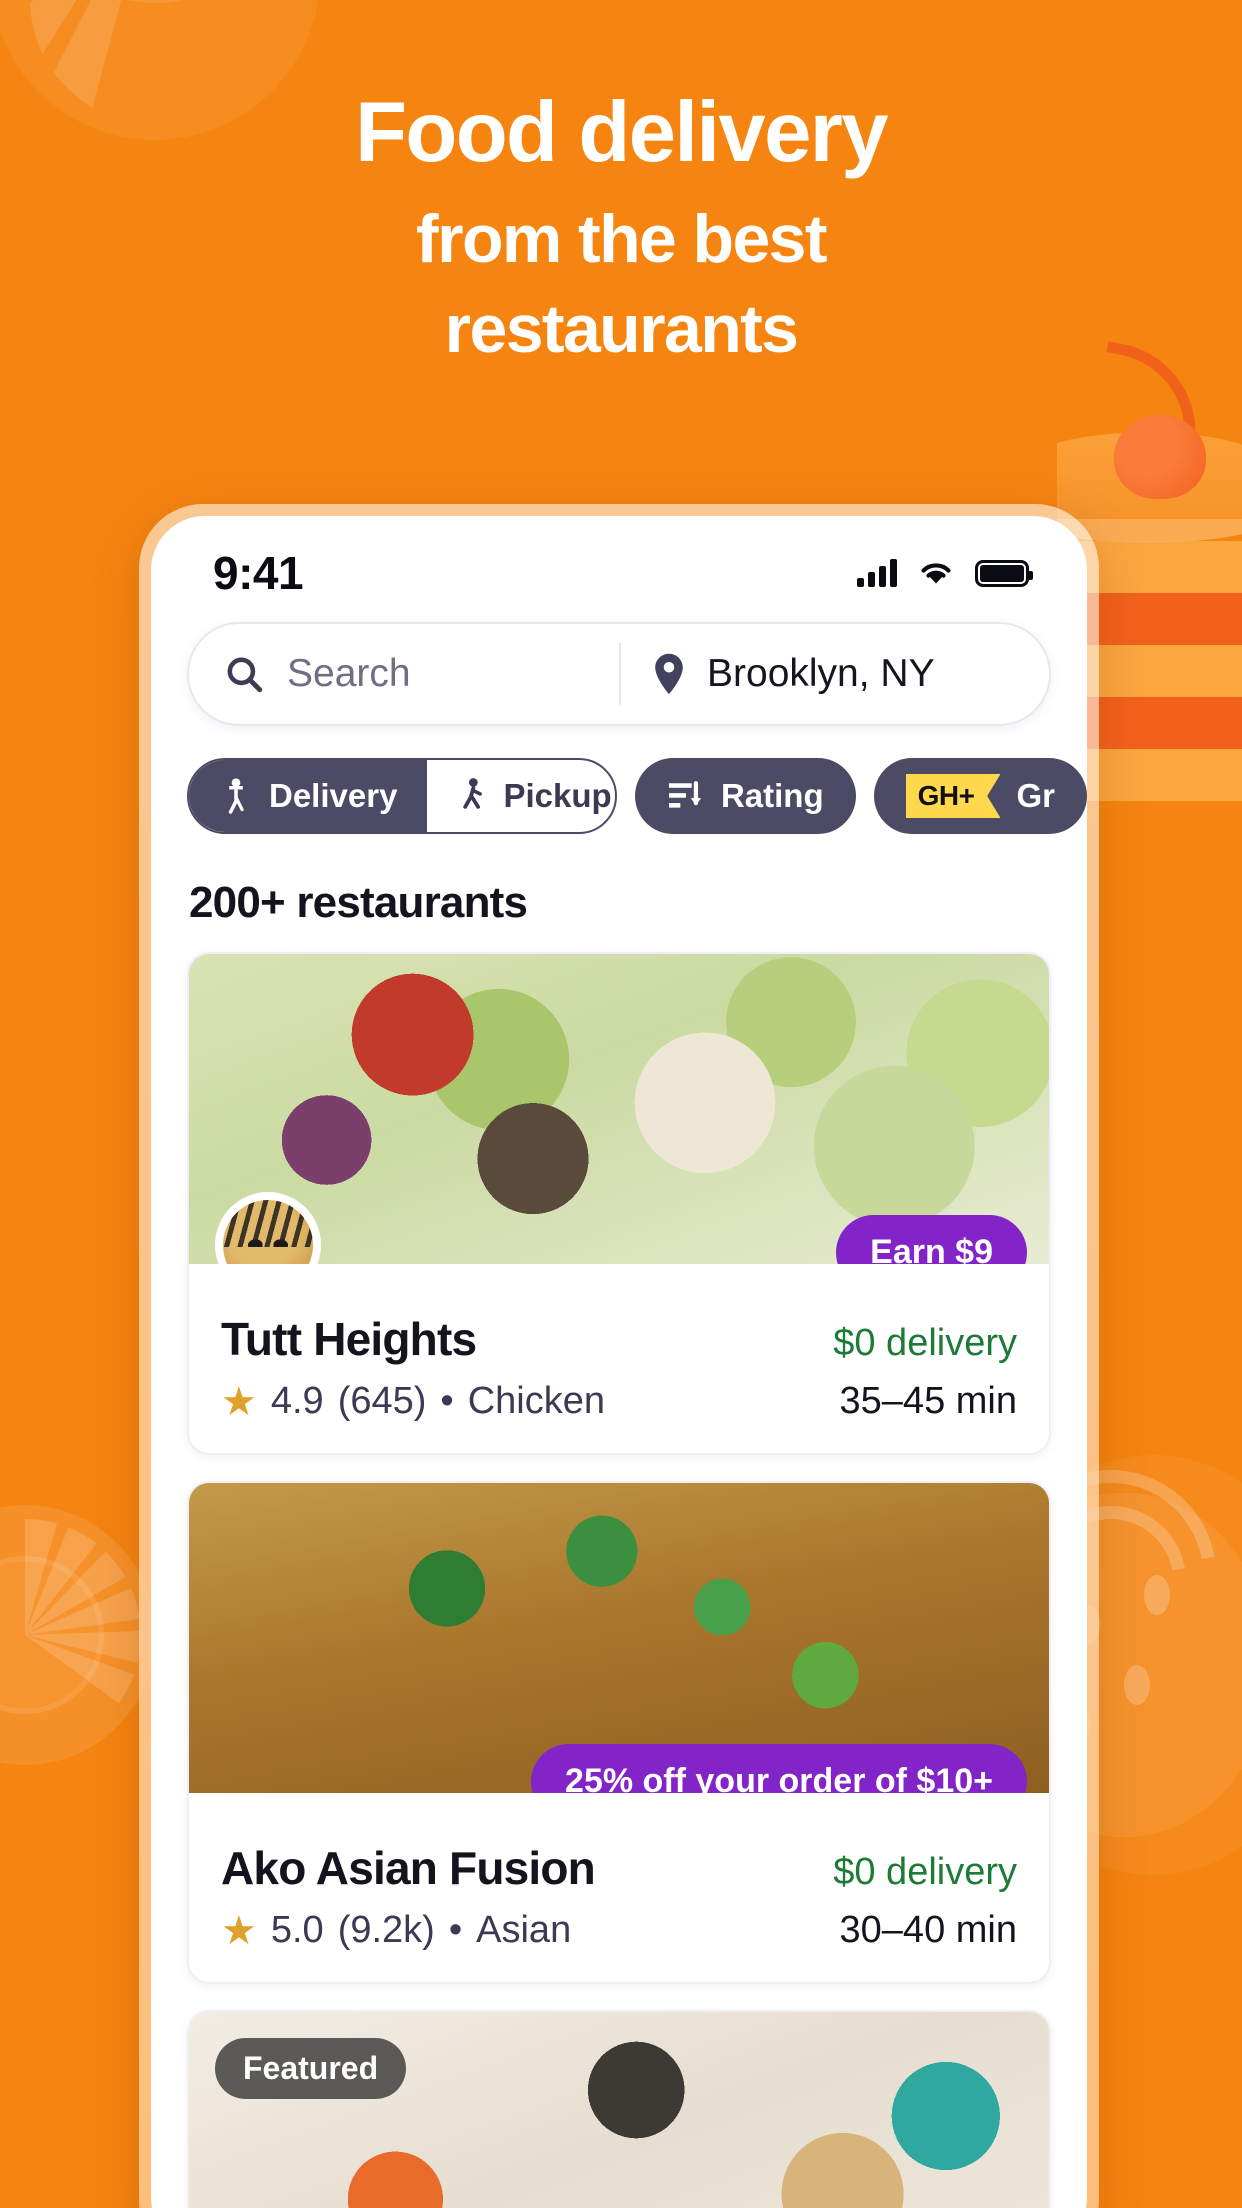 The image size is (1242, 2208). I want to click on featured-badge: Featured, so click(311, 2068).